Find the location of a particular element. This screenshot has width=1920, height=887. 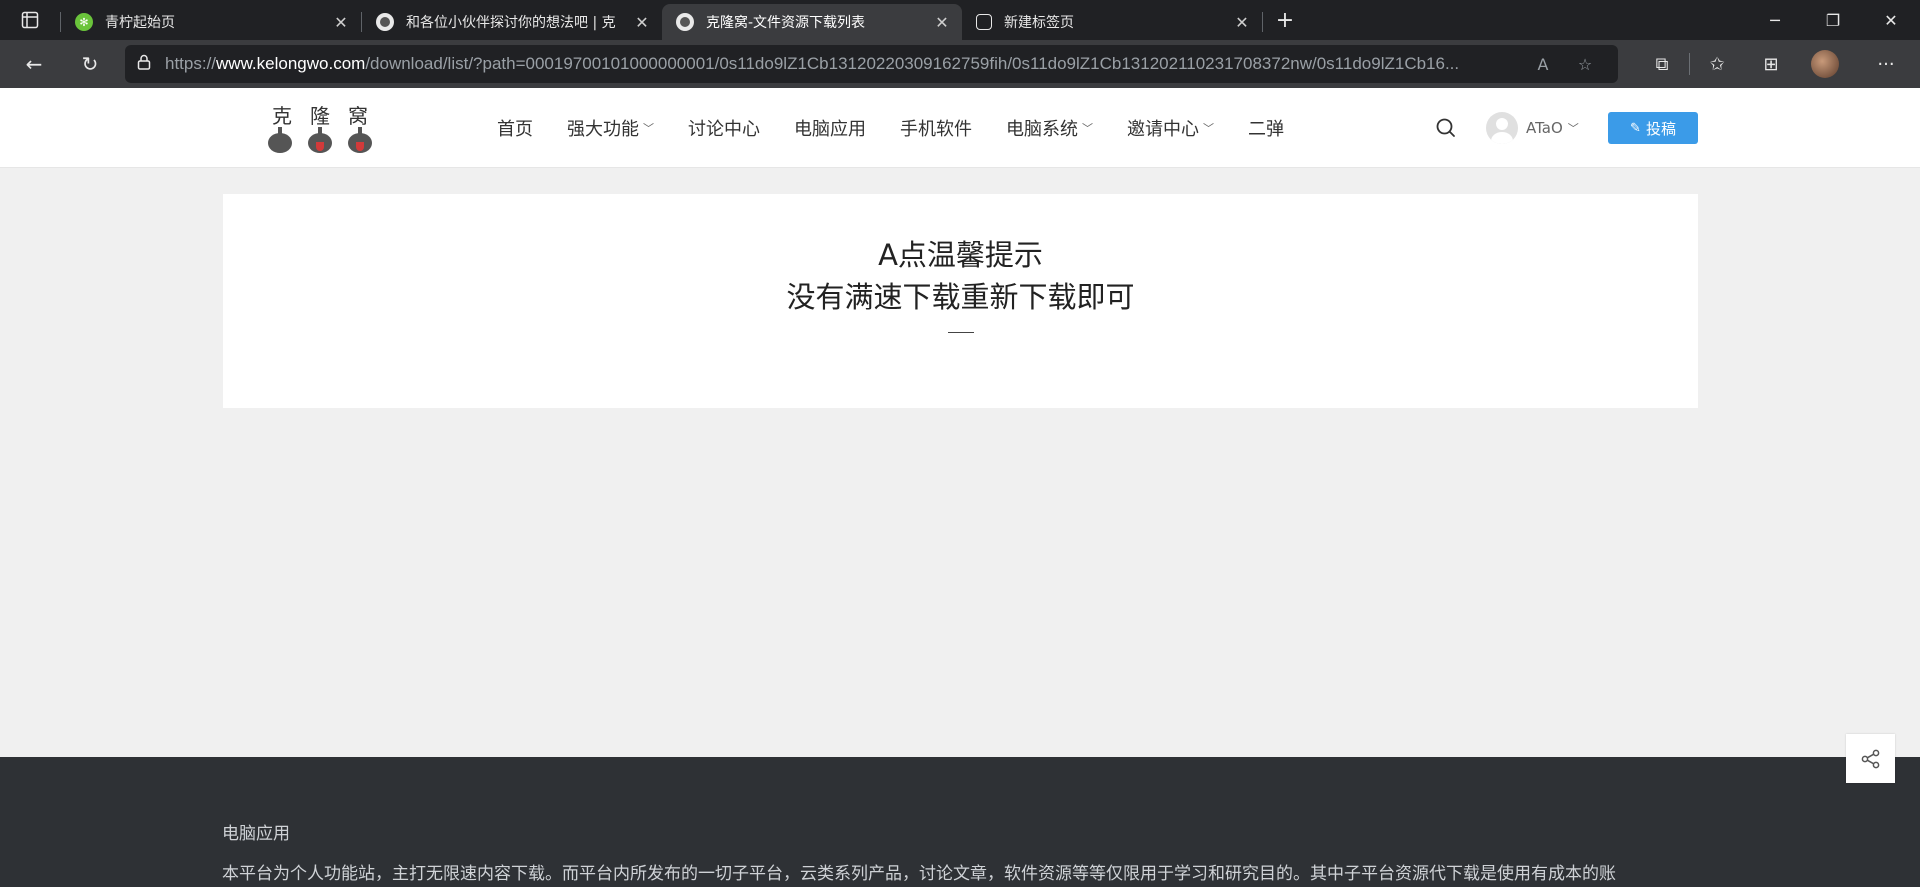

restore-icon: ❐ is located at coordinates (1833, 20).